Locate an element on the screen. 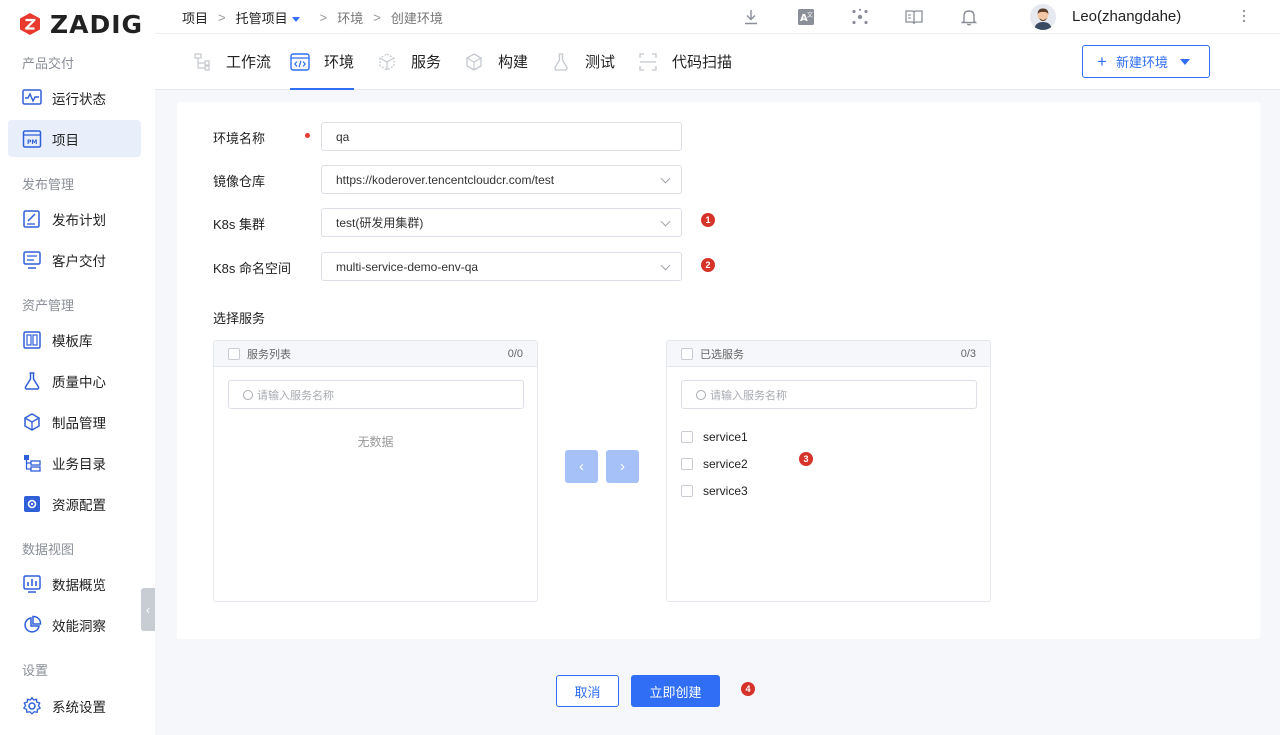 The image size is (1280, 735). zadig-logo: ZADIG is located at coordinates (81, 24).